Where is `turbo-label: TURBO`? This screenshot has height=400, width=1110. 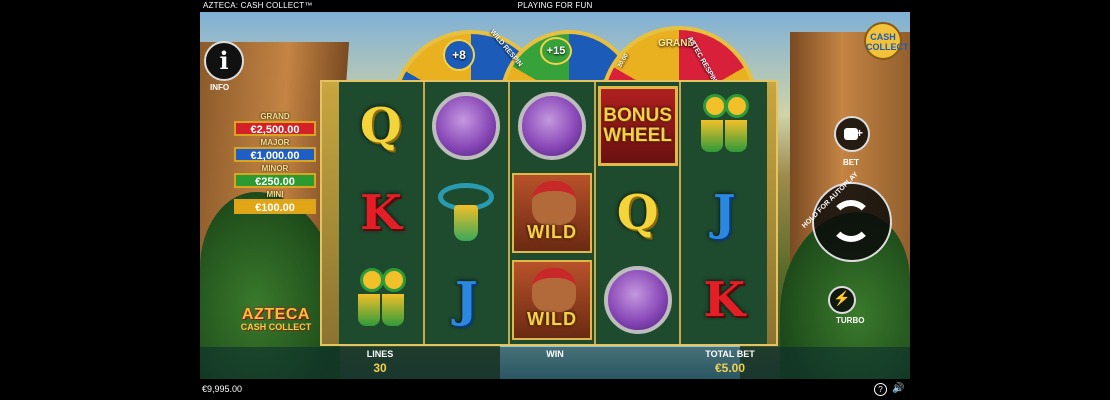 turbo-label: TURBO is located at coordinates (850, 320).